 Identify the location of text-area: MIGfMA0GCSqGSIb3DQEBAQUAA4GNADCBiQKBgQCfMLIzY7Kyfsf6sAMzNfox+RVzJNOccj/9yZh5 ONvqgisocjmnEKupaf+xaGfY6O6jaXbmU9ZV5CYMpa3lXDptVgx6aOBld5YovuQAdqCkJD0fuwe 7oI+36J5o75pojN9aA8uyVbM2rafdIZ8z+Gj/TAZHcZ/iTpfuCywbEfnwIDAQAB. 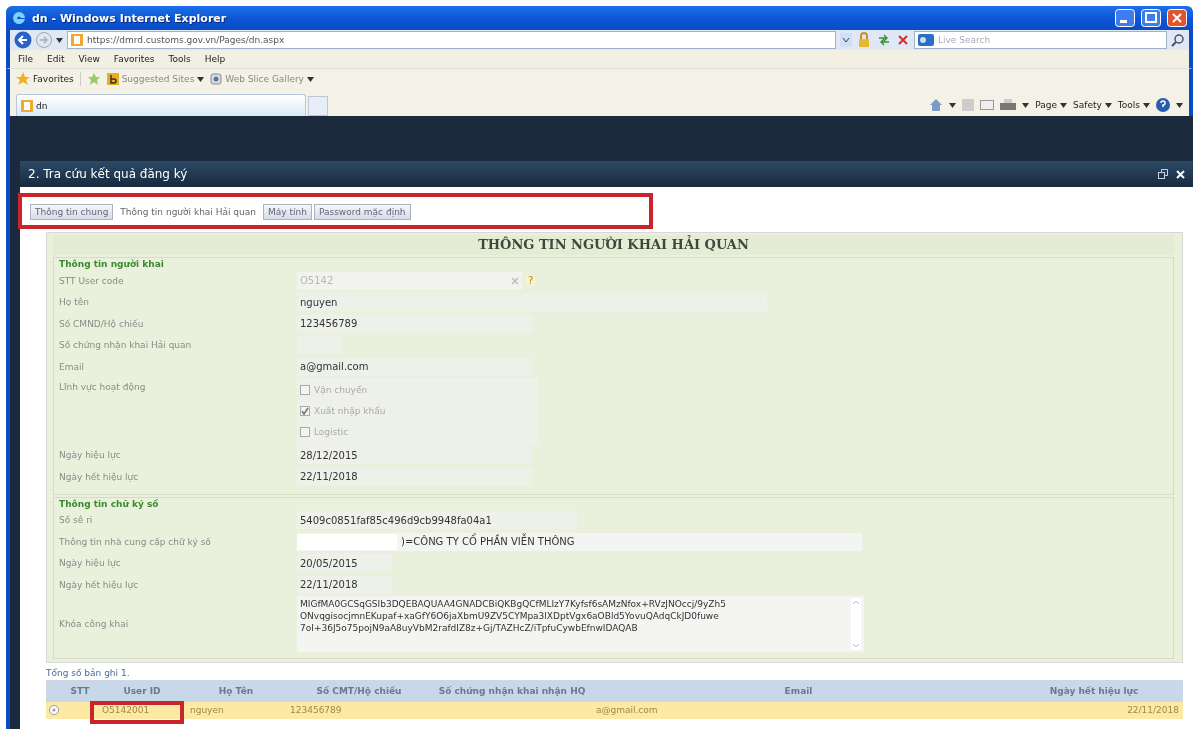
(580, 623).